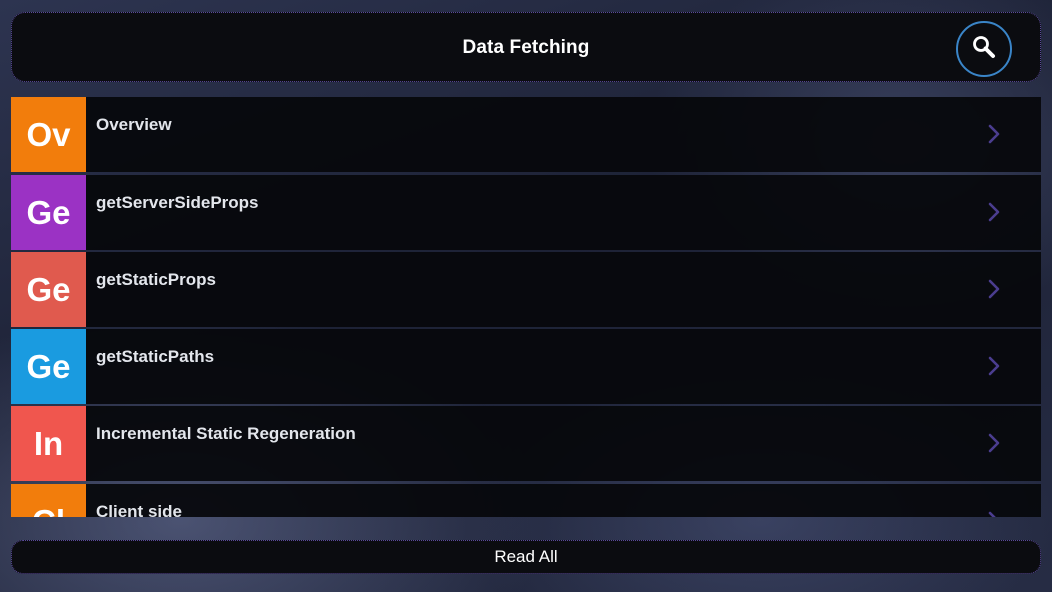 This screenshot has width=1052, height=592. What do you see at coordinates (48, 500) in the screenshot?
I see `item-badge: Cl` at bounding box center [48, 500].